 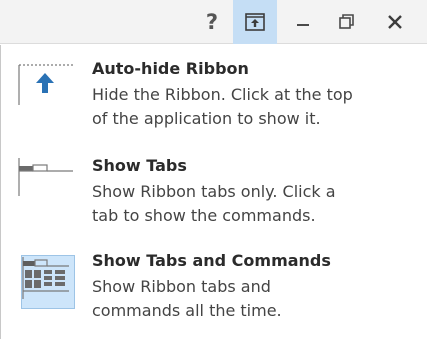 I want to click on show-tabs-and-commands-title: Show Tabs and Commands, so click(x=211, y=260).